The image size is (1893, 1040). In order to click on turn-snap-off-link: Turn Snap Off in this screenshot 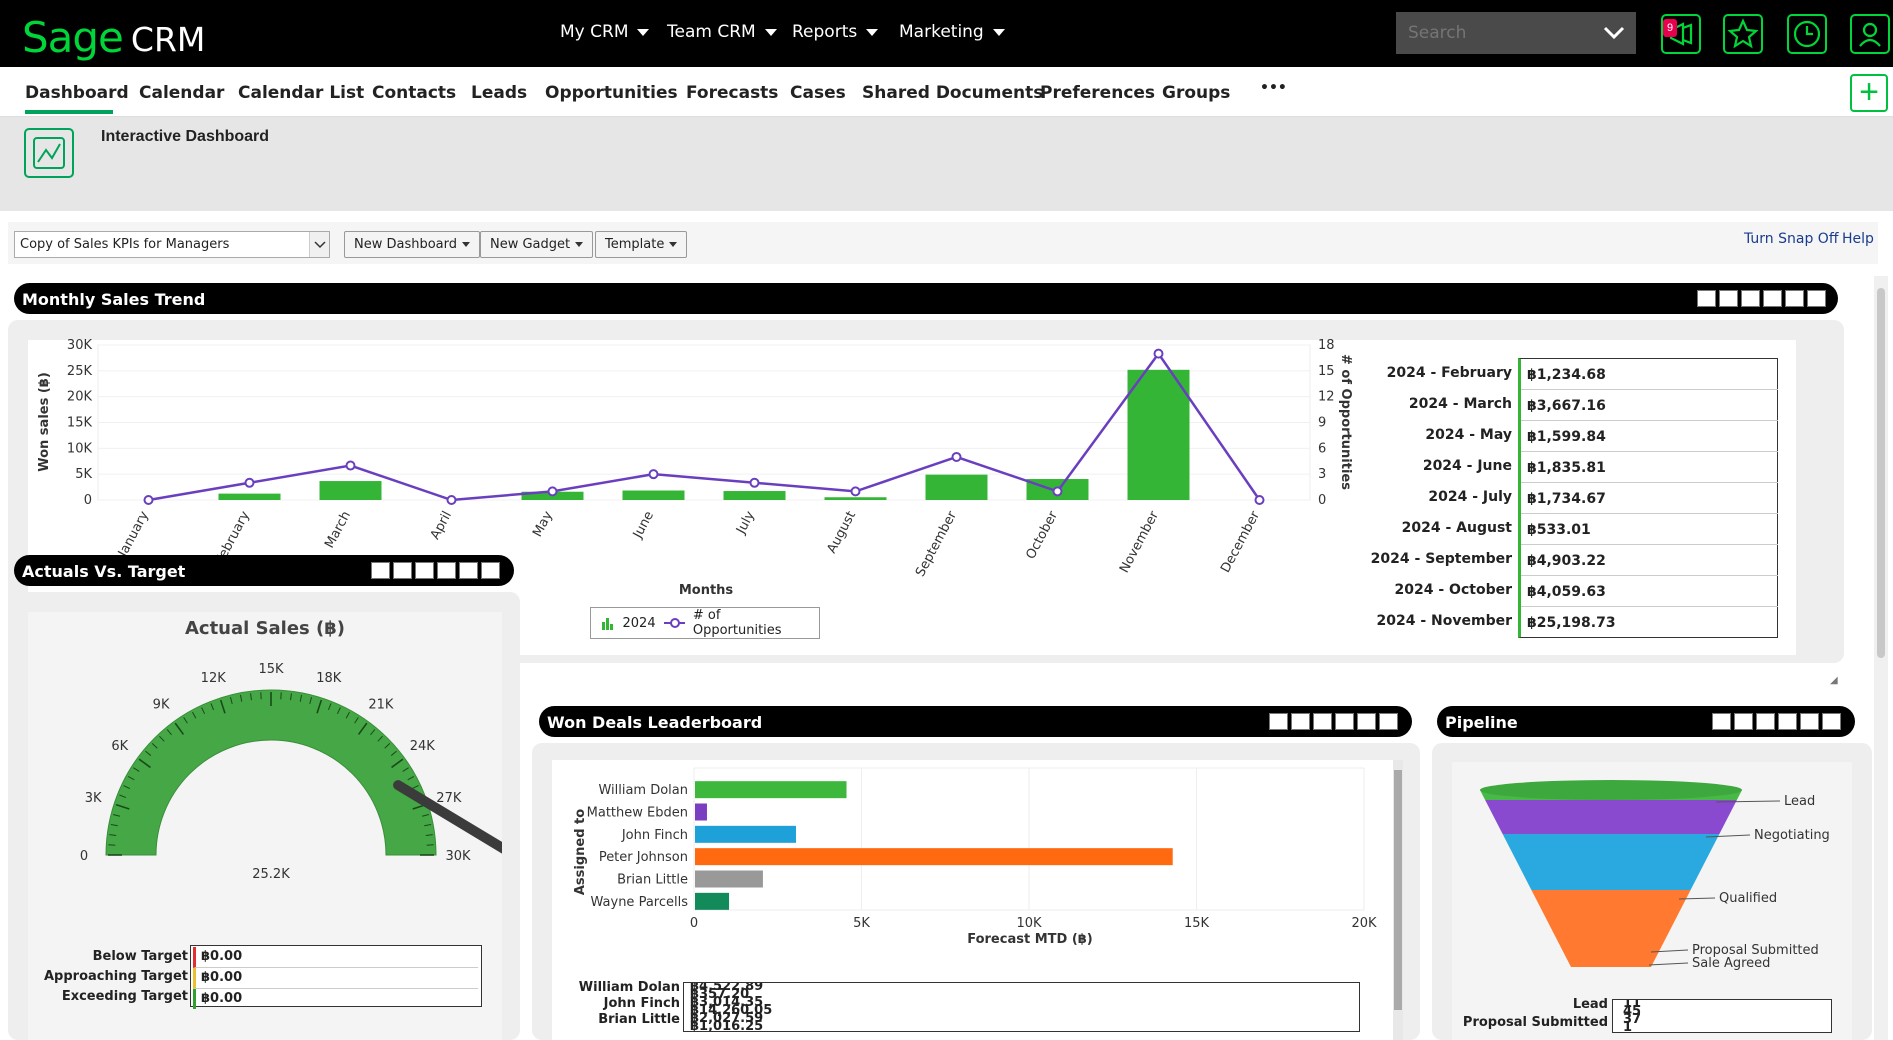, I will do `click(1791, 239)`.